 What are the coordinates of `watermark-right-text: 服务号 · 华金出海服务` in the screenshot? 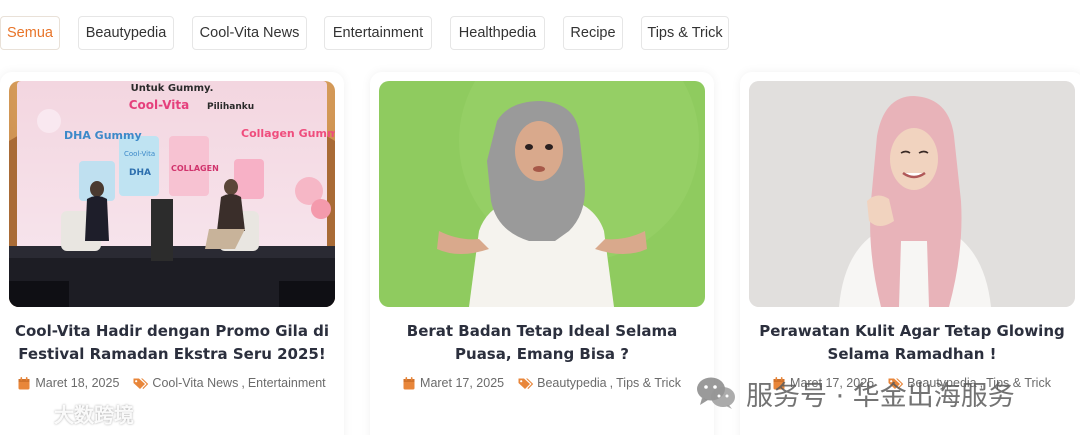 It's located at (880, 396).